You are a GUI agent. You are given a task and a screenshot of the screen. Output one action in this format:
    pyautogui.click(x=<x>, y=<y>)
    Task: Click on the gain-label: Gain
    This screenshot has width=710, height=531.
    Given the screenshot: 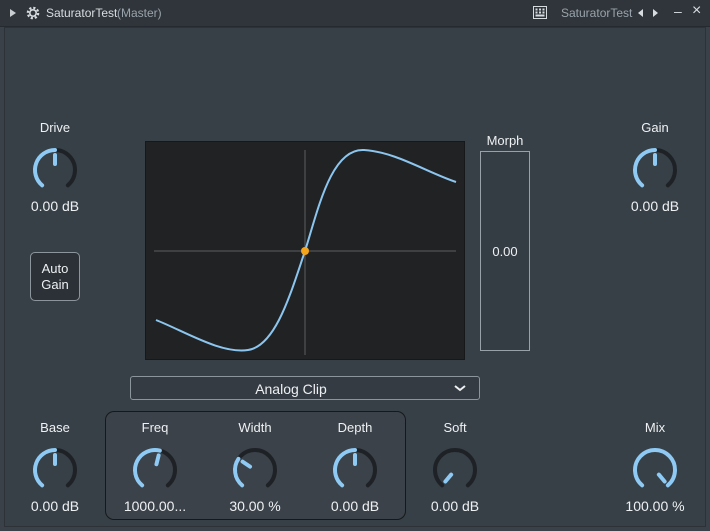 What is the action you would take?
    pyautogui.click(x=655, y=127)
    